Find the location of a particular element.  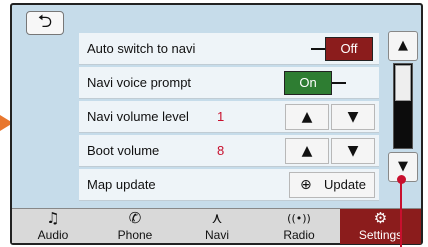

scrollbar-track is located at coordinates (403, 106).